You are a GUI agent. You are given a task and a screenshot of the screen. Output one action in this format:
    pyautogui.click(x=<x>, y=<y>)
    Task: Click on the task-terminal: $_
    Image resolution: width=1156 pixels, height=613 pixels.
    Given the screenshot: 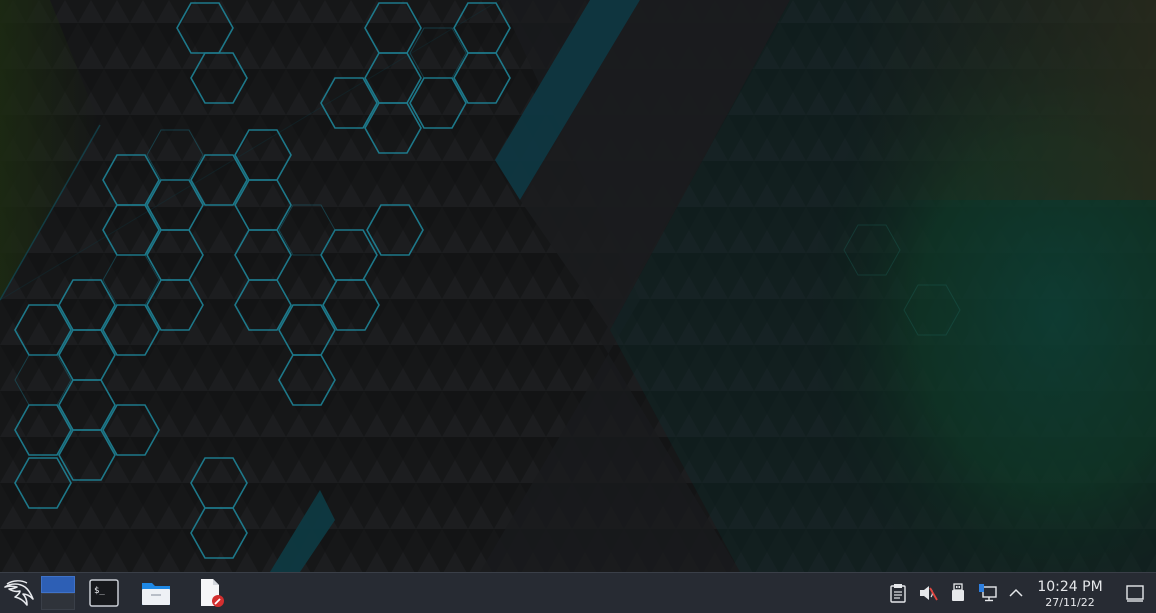 What is the action you would take?
    pyautogui.click(x=104, y=593)
    